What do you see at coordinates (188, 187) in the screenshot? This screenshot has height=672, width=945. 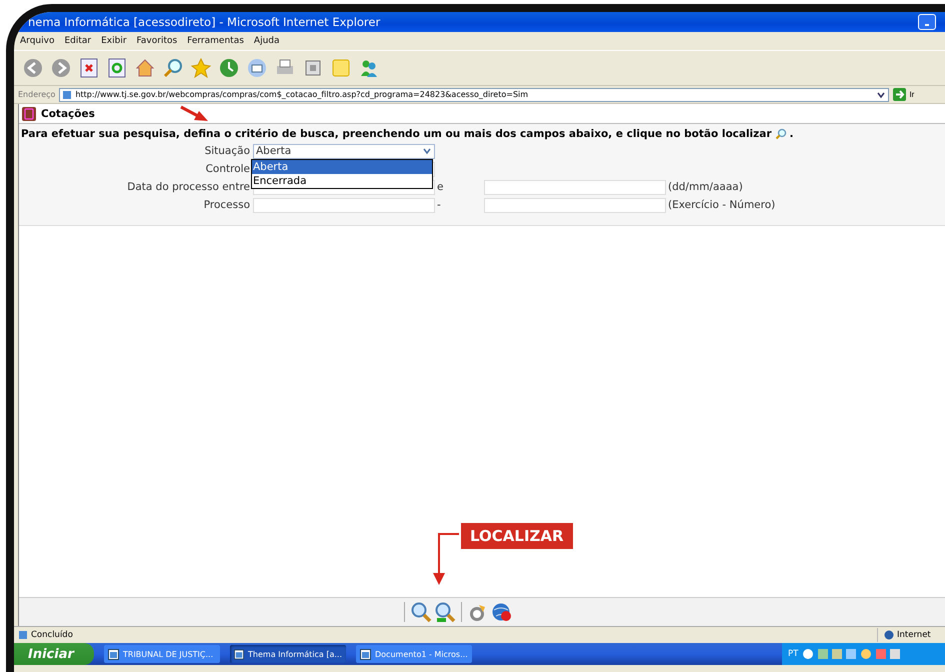 I see `field-label: Data do processo entre` at bounding box center [188, 187].